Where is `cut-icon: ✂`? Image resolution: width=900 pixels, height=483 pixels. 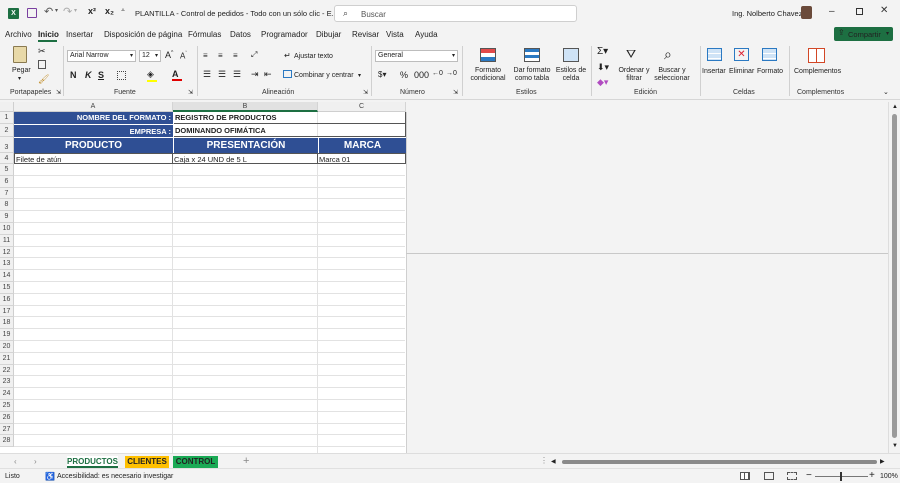
cut-icon: ✂ is located at coordinates (42, 51).